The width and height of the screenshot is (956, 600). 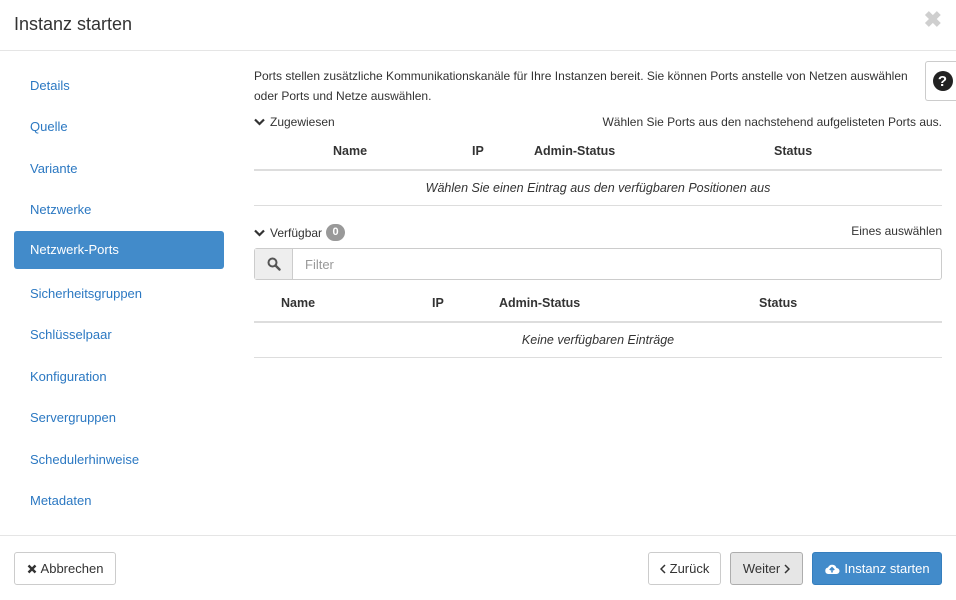 I want to click on launch-instance-button: Instanz starten, so click(x=877, y=568).